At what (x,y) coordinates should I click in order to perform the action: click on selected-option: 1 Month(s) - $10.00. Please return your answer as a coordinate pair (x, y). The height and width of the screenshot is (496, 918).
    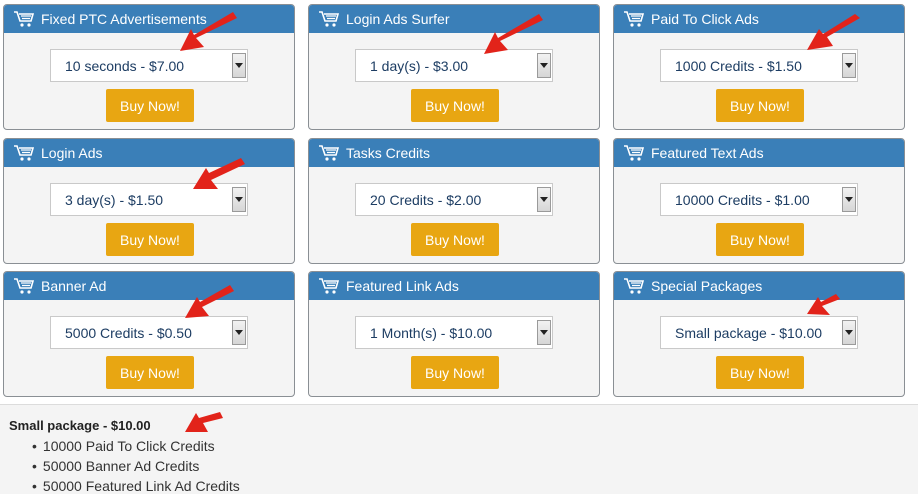
    Looking at the image, I should click on (431, 333).